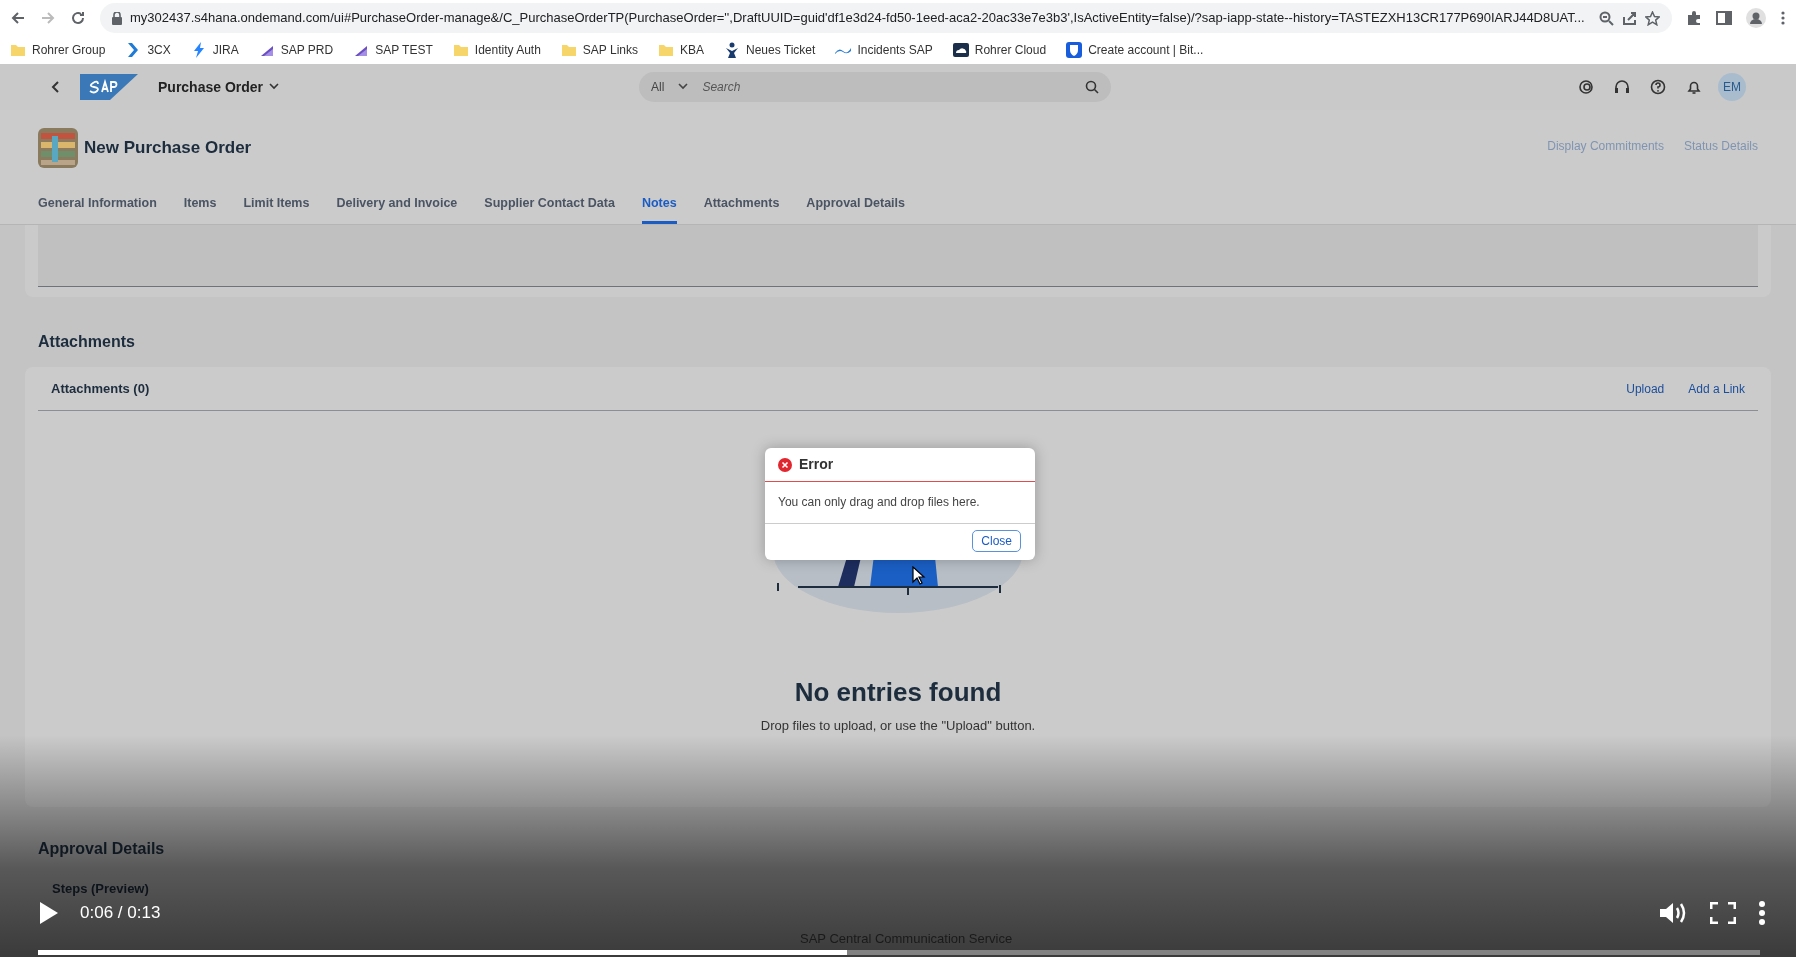  What do you see at coordinates (816, 464) in the screenshot?
I see `dialog-title: Error` at bounding box center [816, 464].